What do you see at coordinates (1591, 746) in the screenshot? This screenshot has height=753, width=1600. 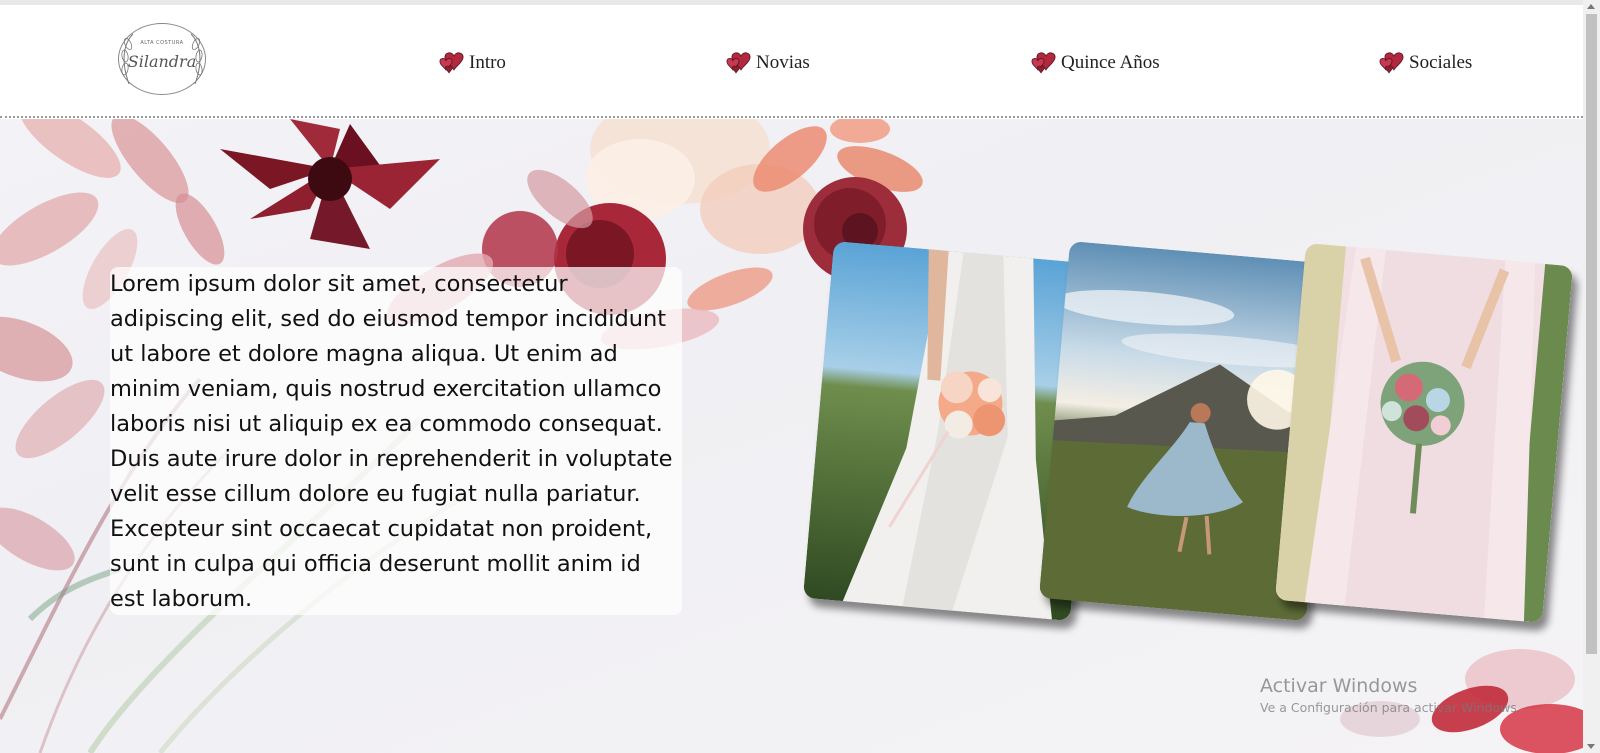 I see `scroll-down-icon` at bounding box center [1591, 746].